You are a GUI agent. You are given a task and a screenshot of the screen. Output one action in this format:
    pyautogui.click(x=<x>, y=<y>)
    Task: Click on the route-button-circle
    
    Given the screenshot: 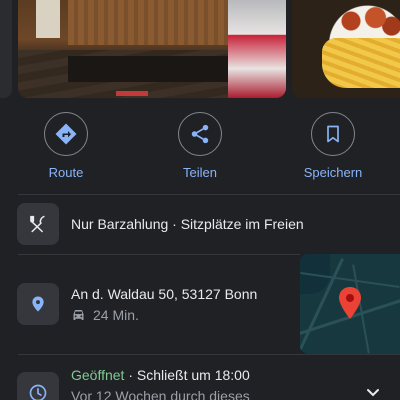 What is the action you would take?
    pyautogui.click(x=66, y=134)
    